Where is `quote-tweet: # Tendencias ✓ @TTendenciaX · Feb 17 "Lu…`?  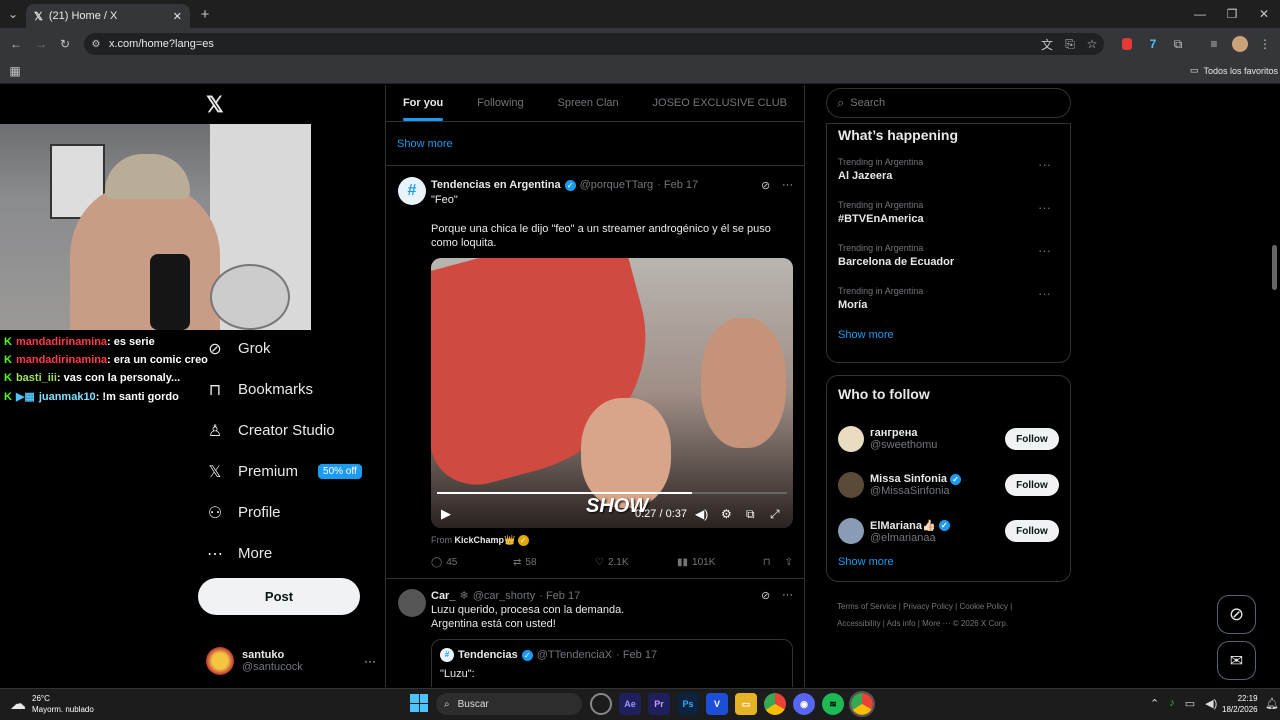 quote-tweet: # Tendencias ✓ @TTendenciaX · Feb 17 "Lu… is located at coordinates (612, 663).